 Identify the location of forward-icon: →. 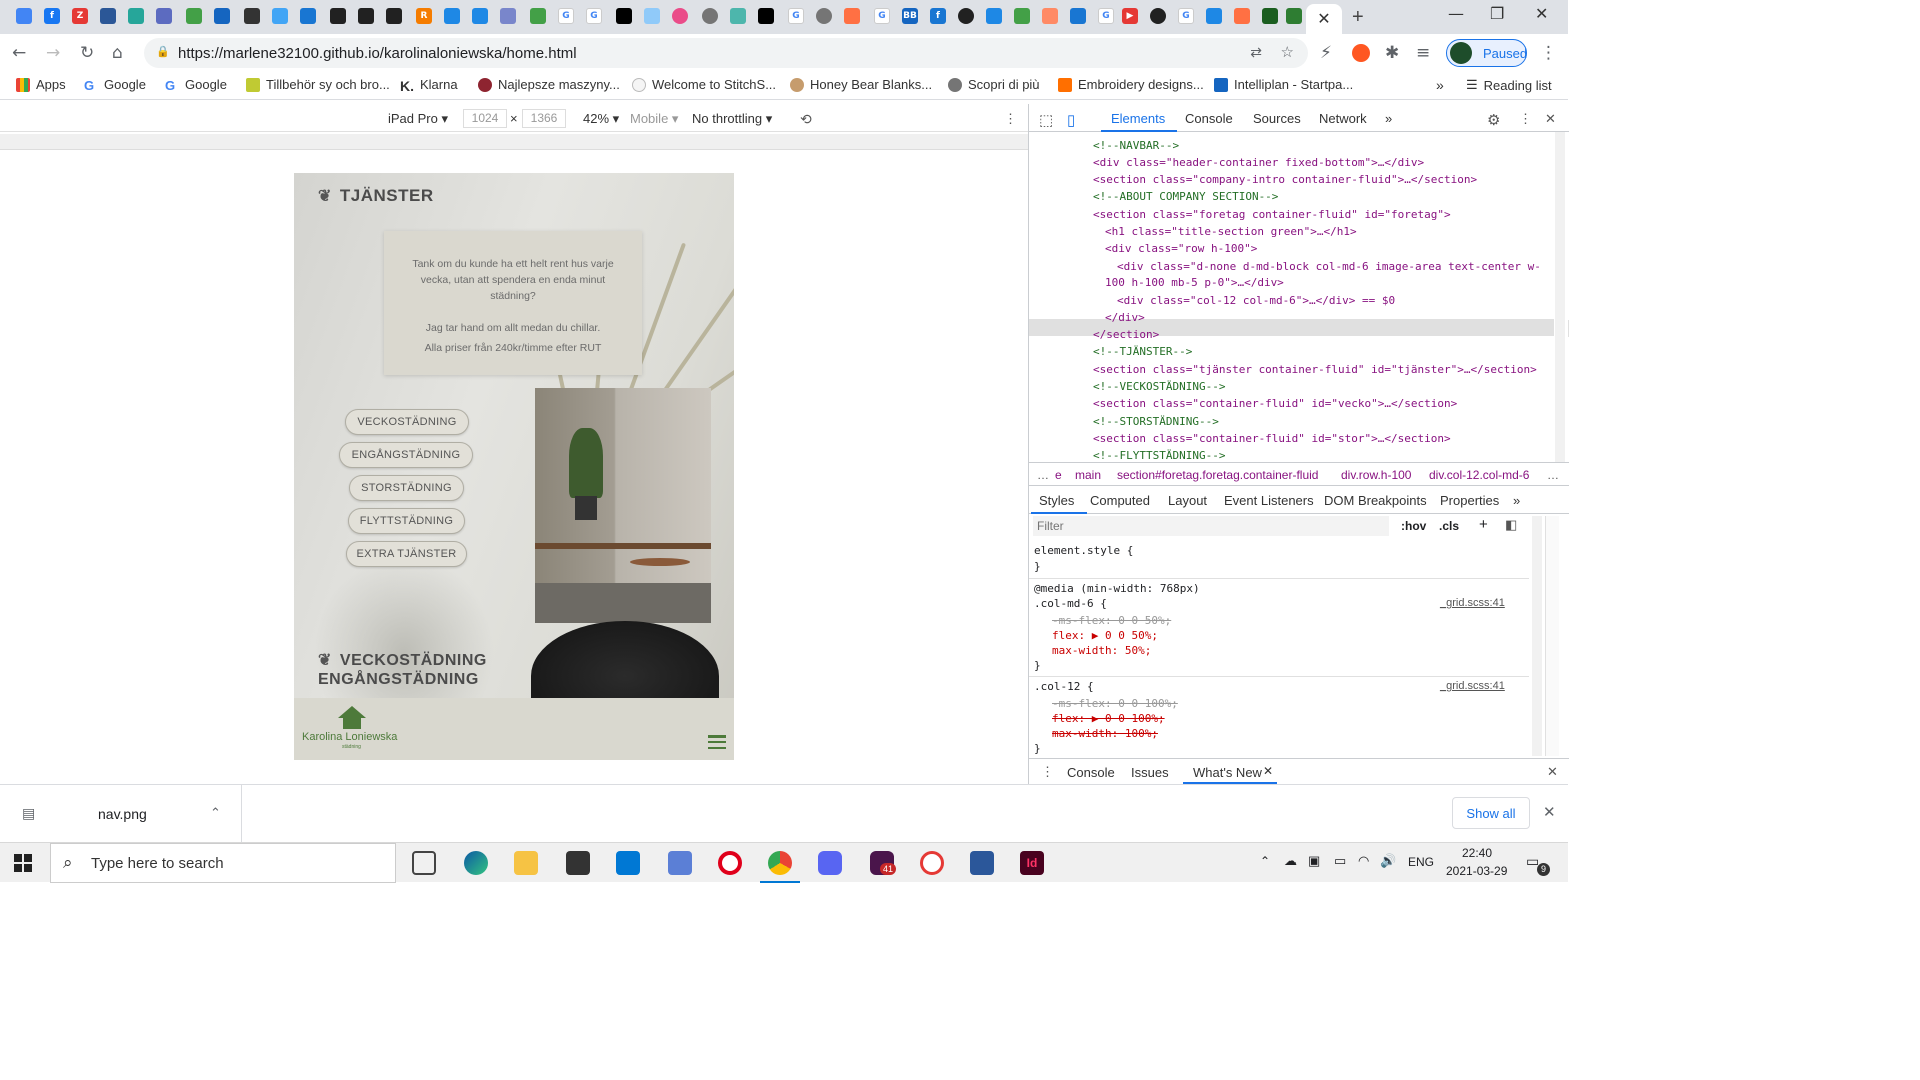
(53, 53).